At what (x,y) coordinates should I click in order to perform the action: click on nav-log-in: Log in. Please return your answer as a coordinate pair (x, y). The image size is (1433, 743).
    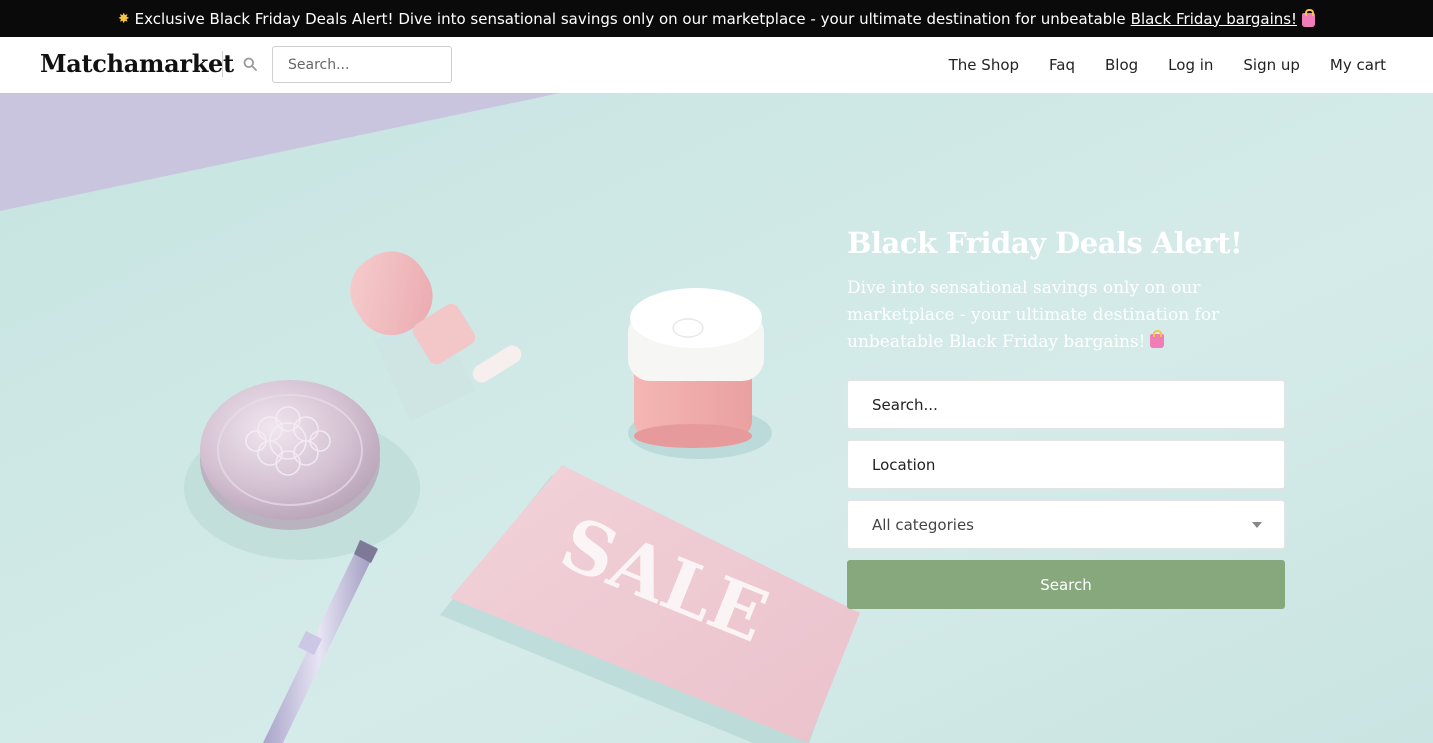
    Looking at the image, I should click on (1190, 65).